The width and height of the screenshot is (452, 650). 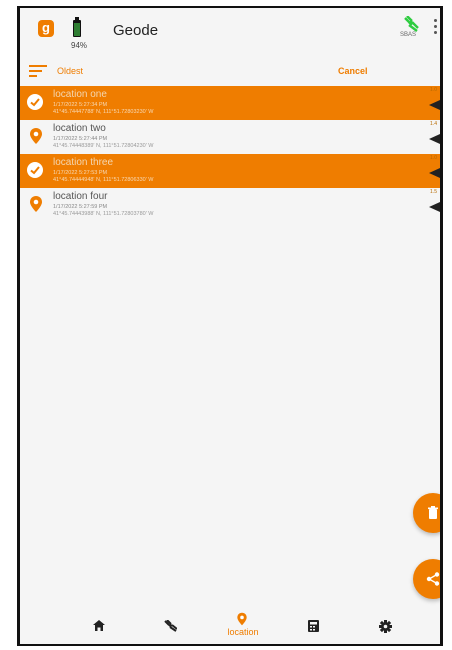 I want to click on app-bar: g 94% Geode SBAS, so click(x=230, y=34).